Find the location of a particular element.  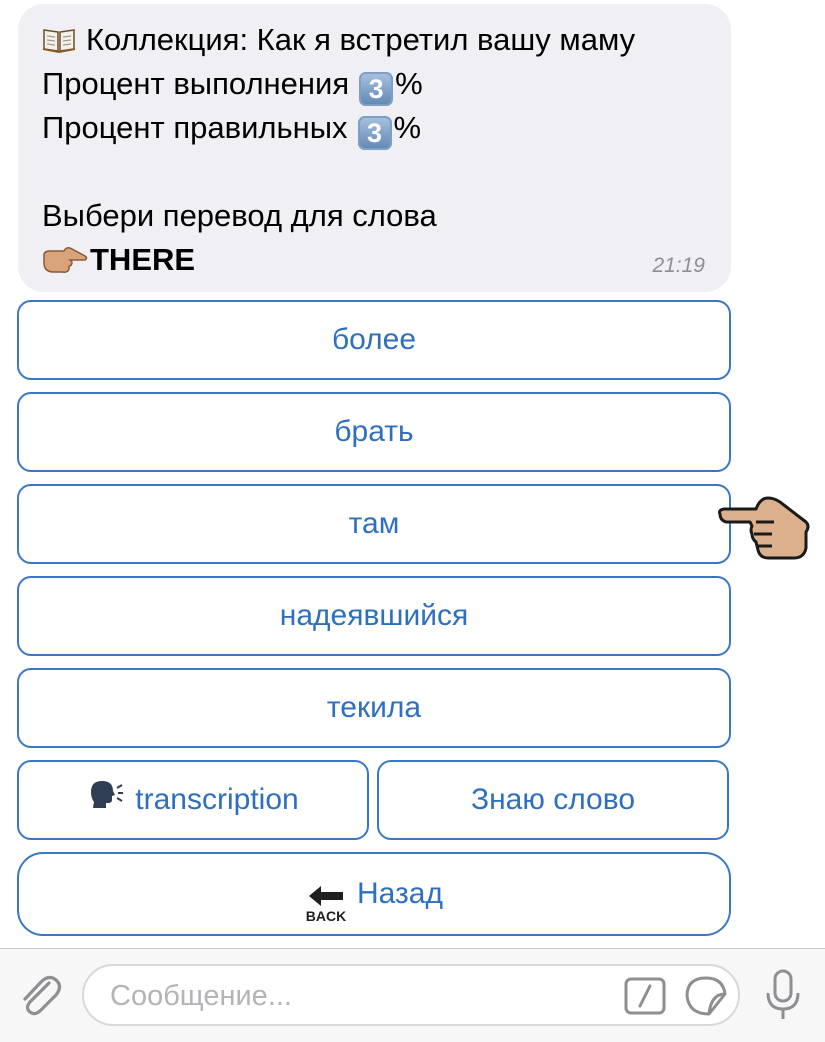

answer-option-button: брать is located at coordinates (374, 432).